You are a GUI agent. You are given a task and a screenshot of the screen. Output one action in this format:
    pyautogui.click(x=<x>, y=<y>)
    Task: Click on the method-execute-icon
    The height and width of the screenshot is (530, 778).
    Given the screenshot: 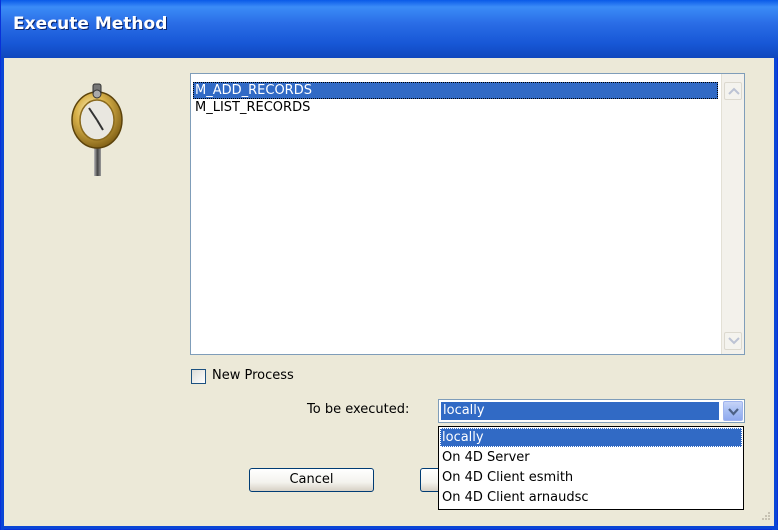 What is the action you would take?
    pyautogui.click(x=98, y=130)
    